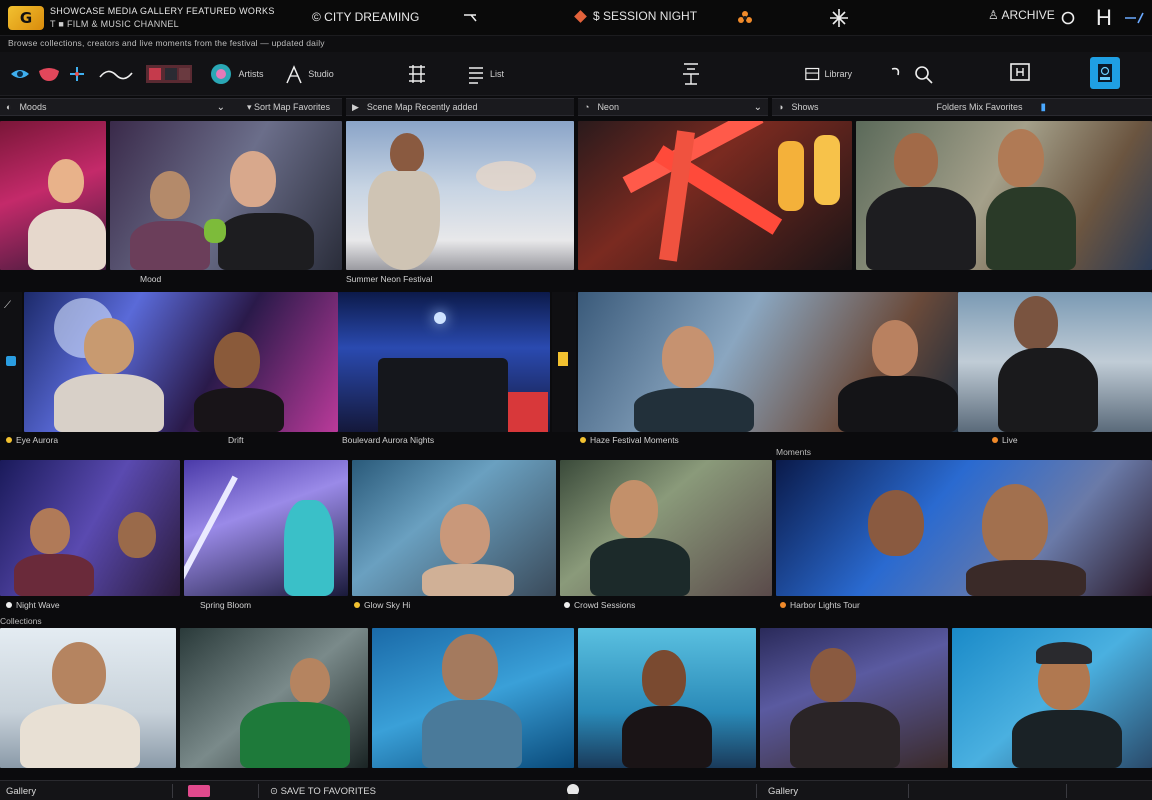  I want to click on session-label: $ SESSION NIGHT, so click(636, 16).